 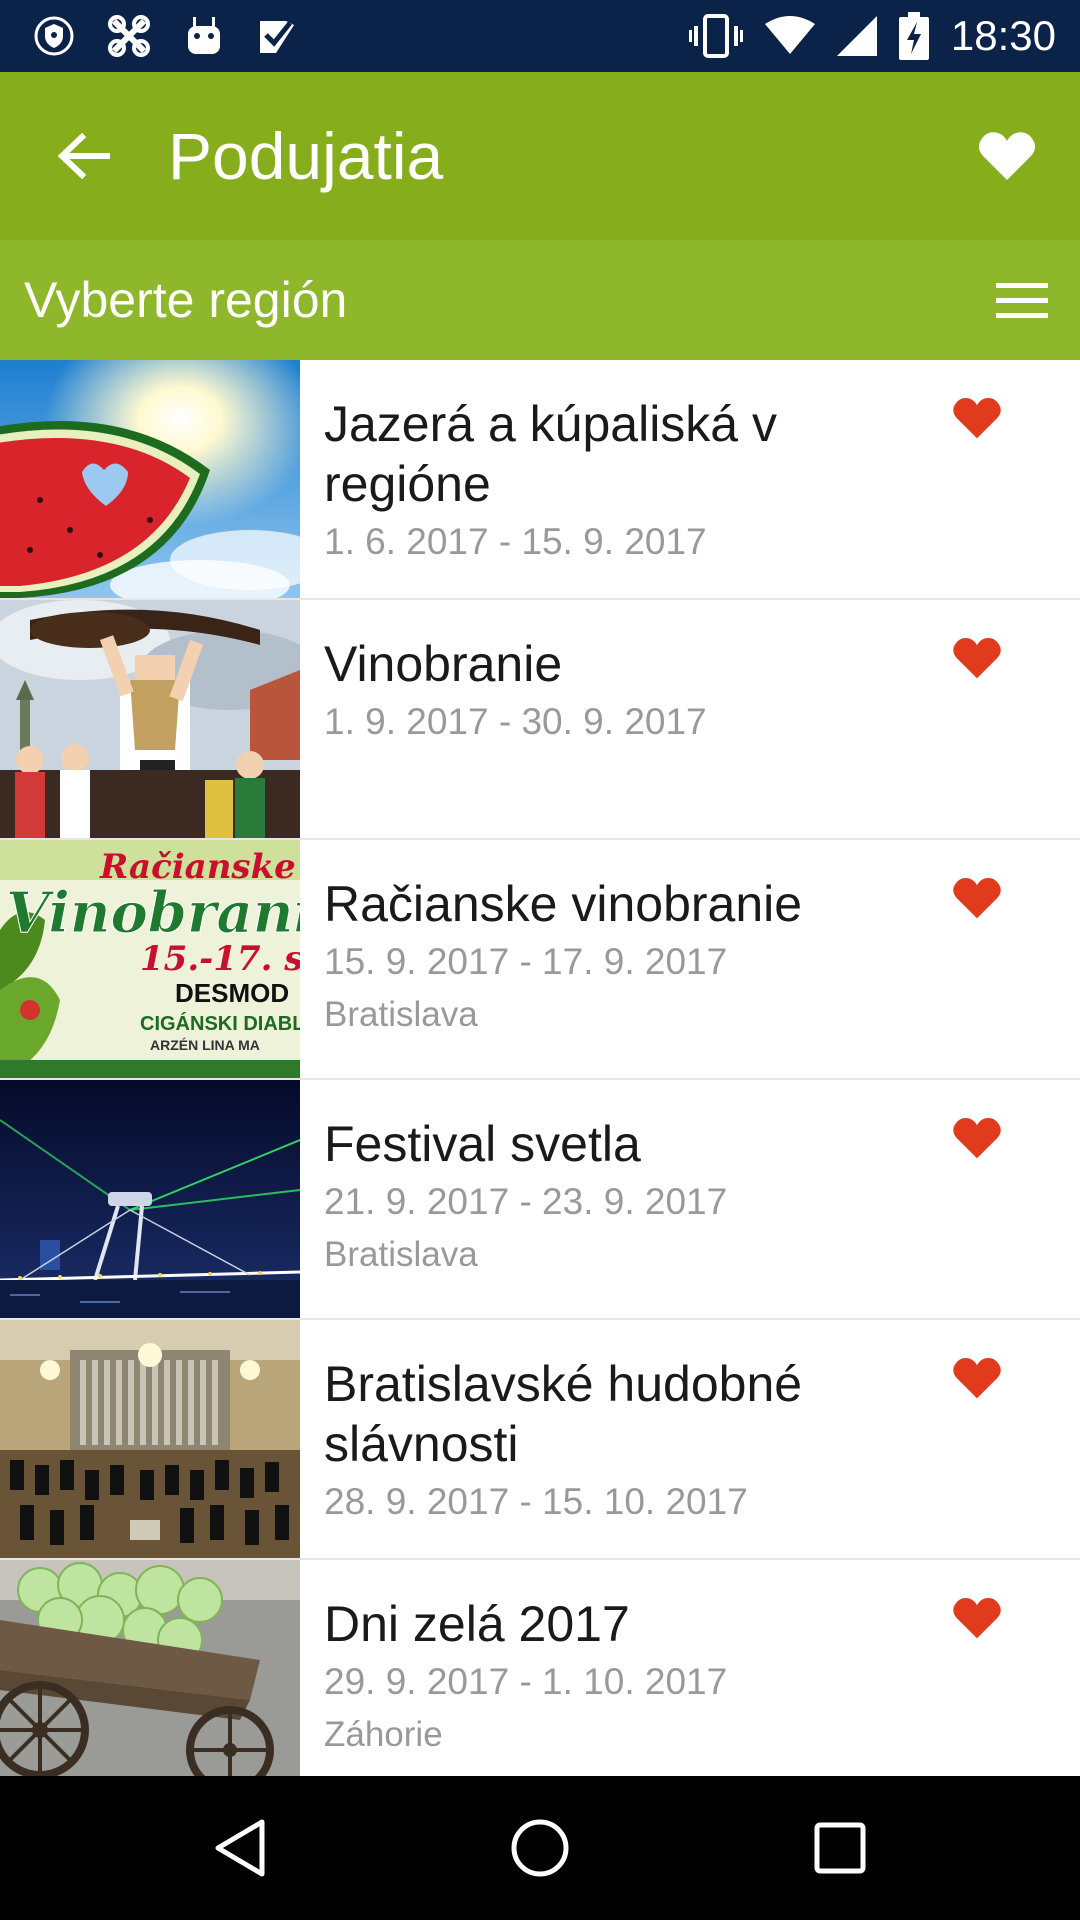 I want to click on event-thumbnail-orchestra, so click(x=150, y=1439).